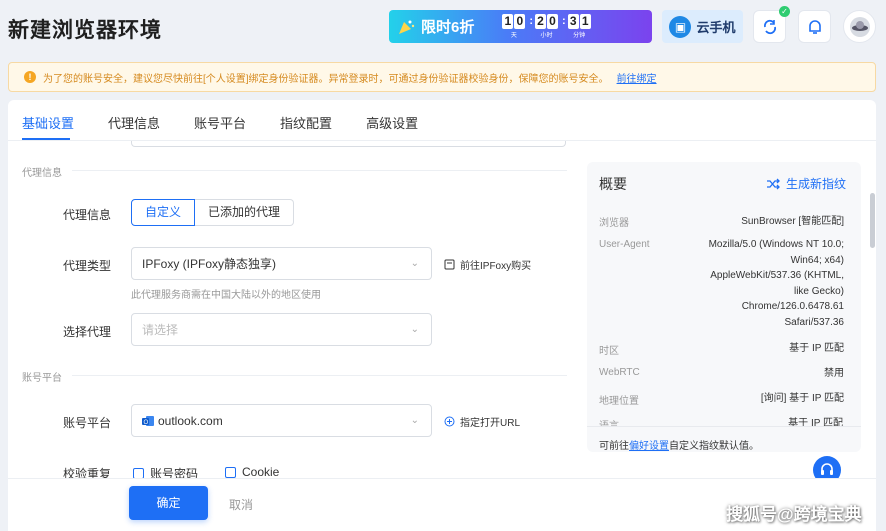  I want to click on proxy-mode-segmented: 自定义 已添加的代理, so click(213, 212).